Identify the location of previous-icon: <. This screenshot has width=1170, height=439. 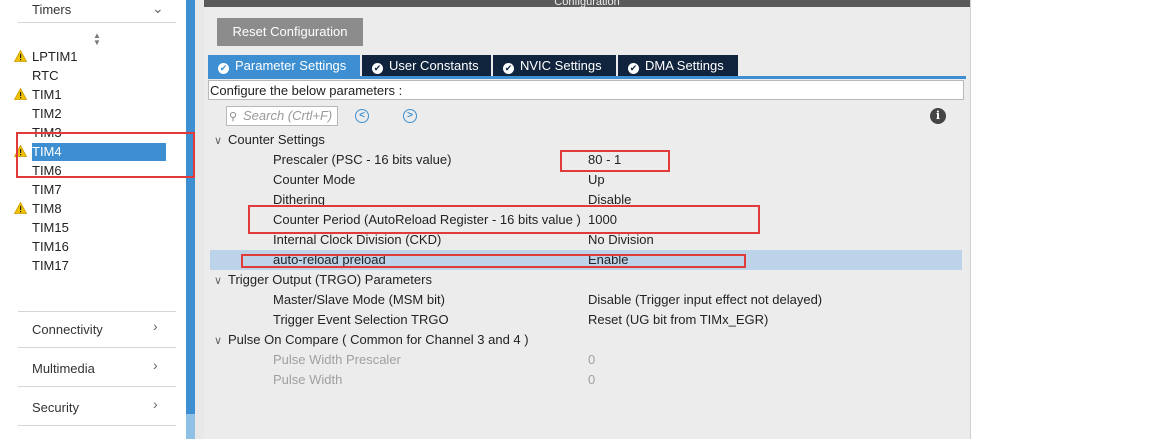
(362, 116).